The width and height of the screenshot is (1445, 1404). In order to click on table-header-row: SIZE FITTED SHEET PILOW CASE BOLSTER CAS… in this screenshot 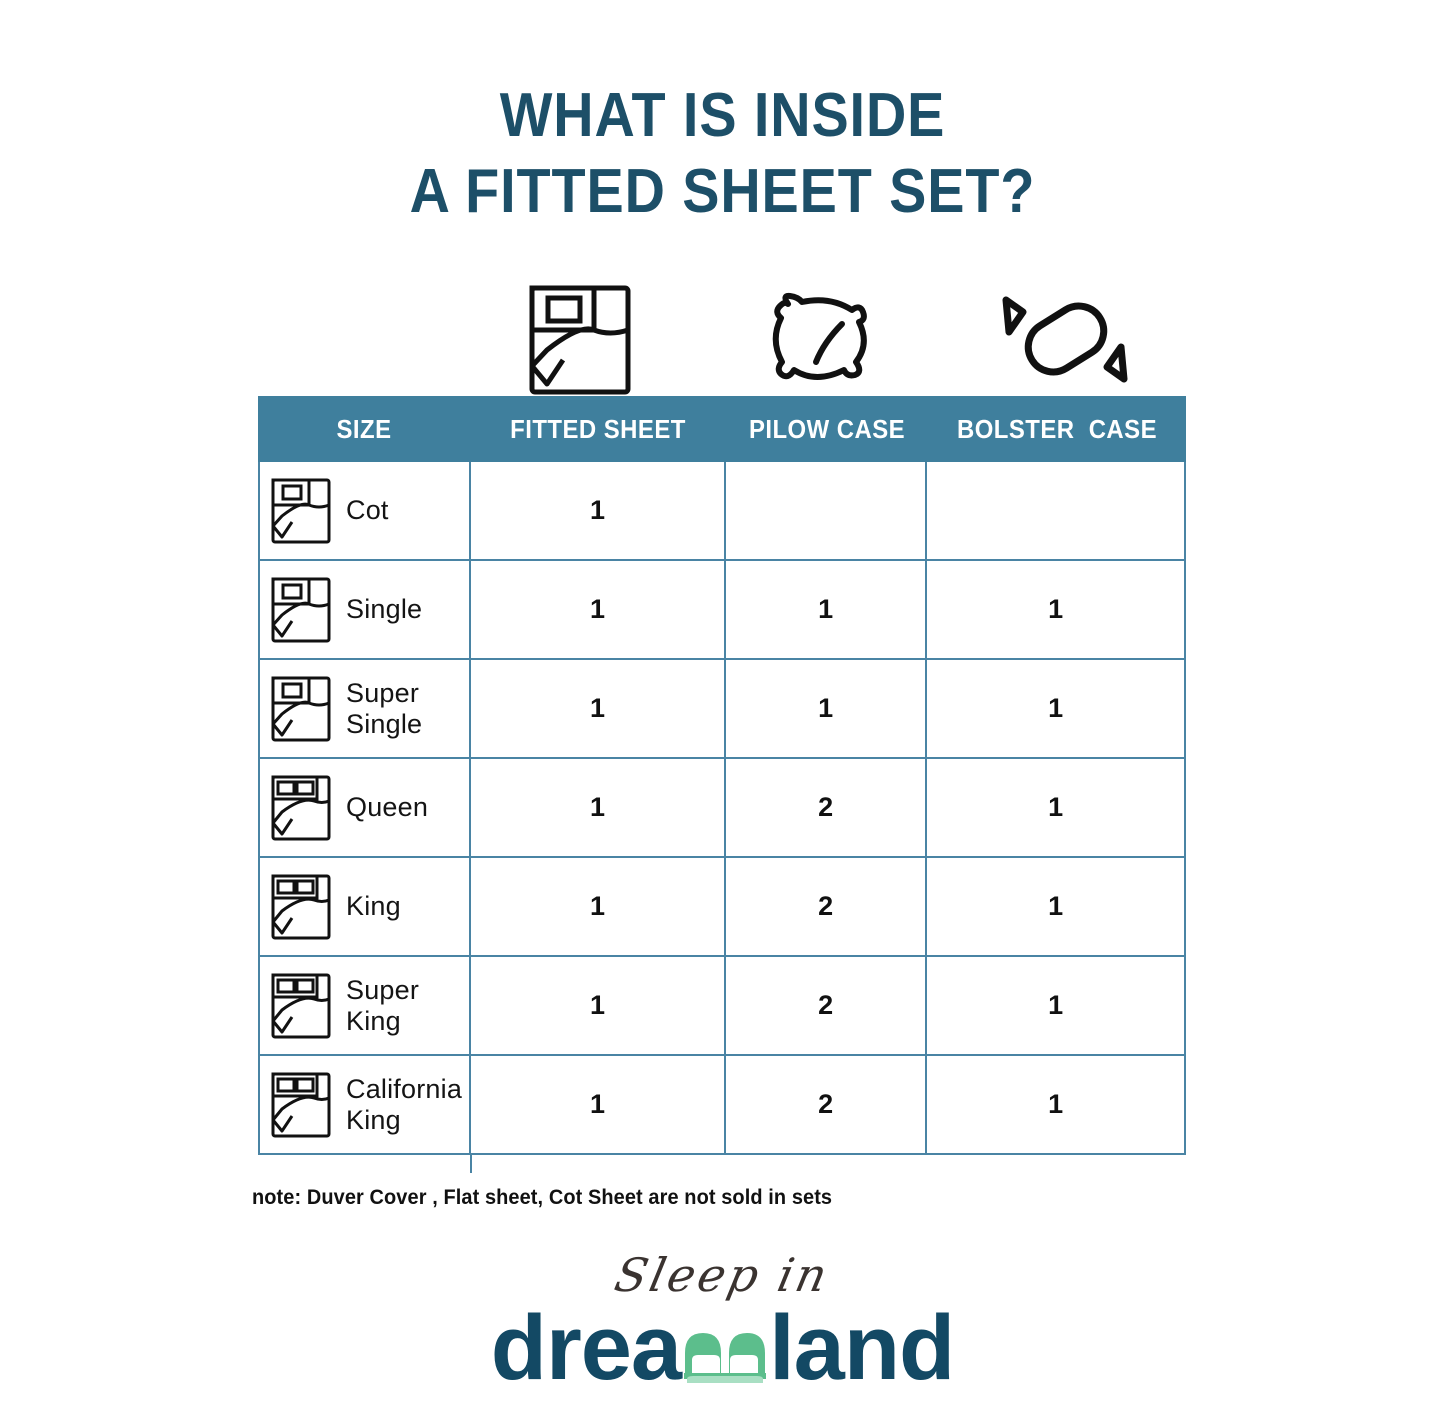, I will do `click(722, 429)`.